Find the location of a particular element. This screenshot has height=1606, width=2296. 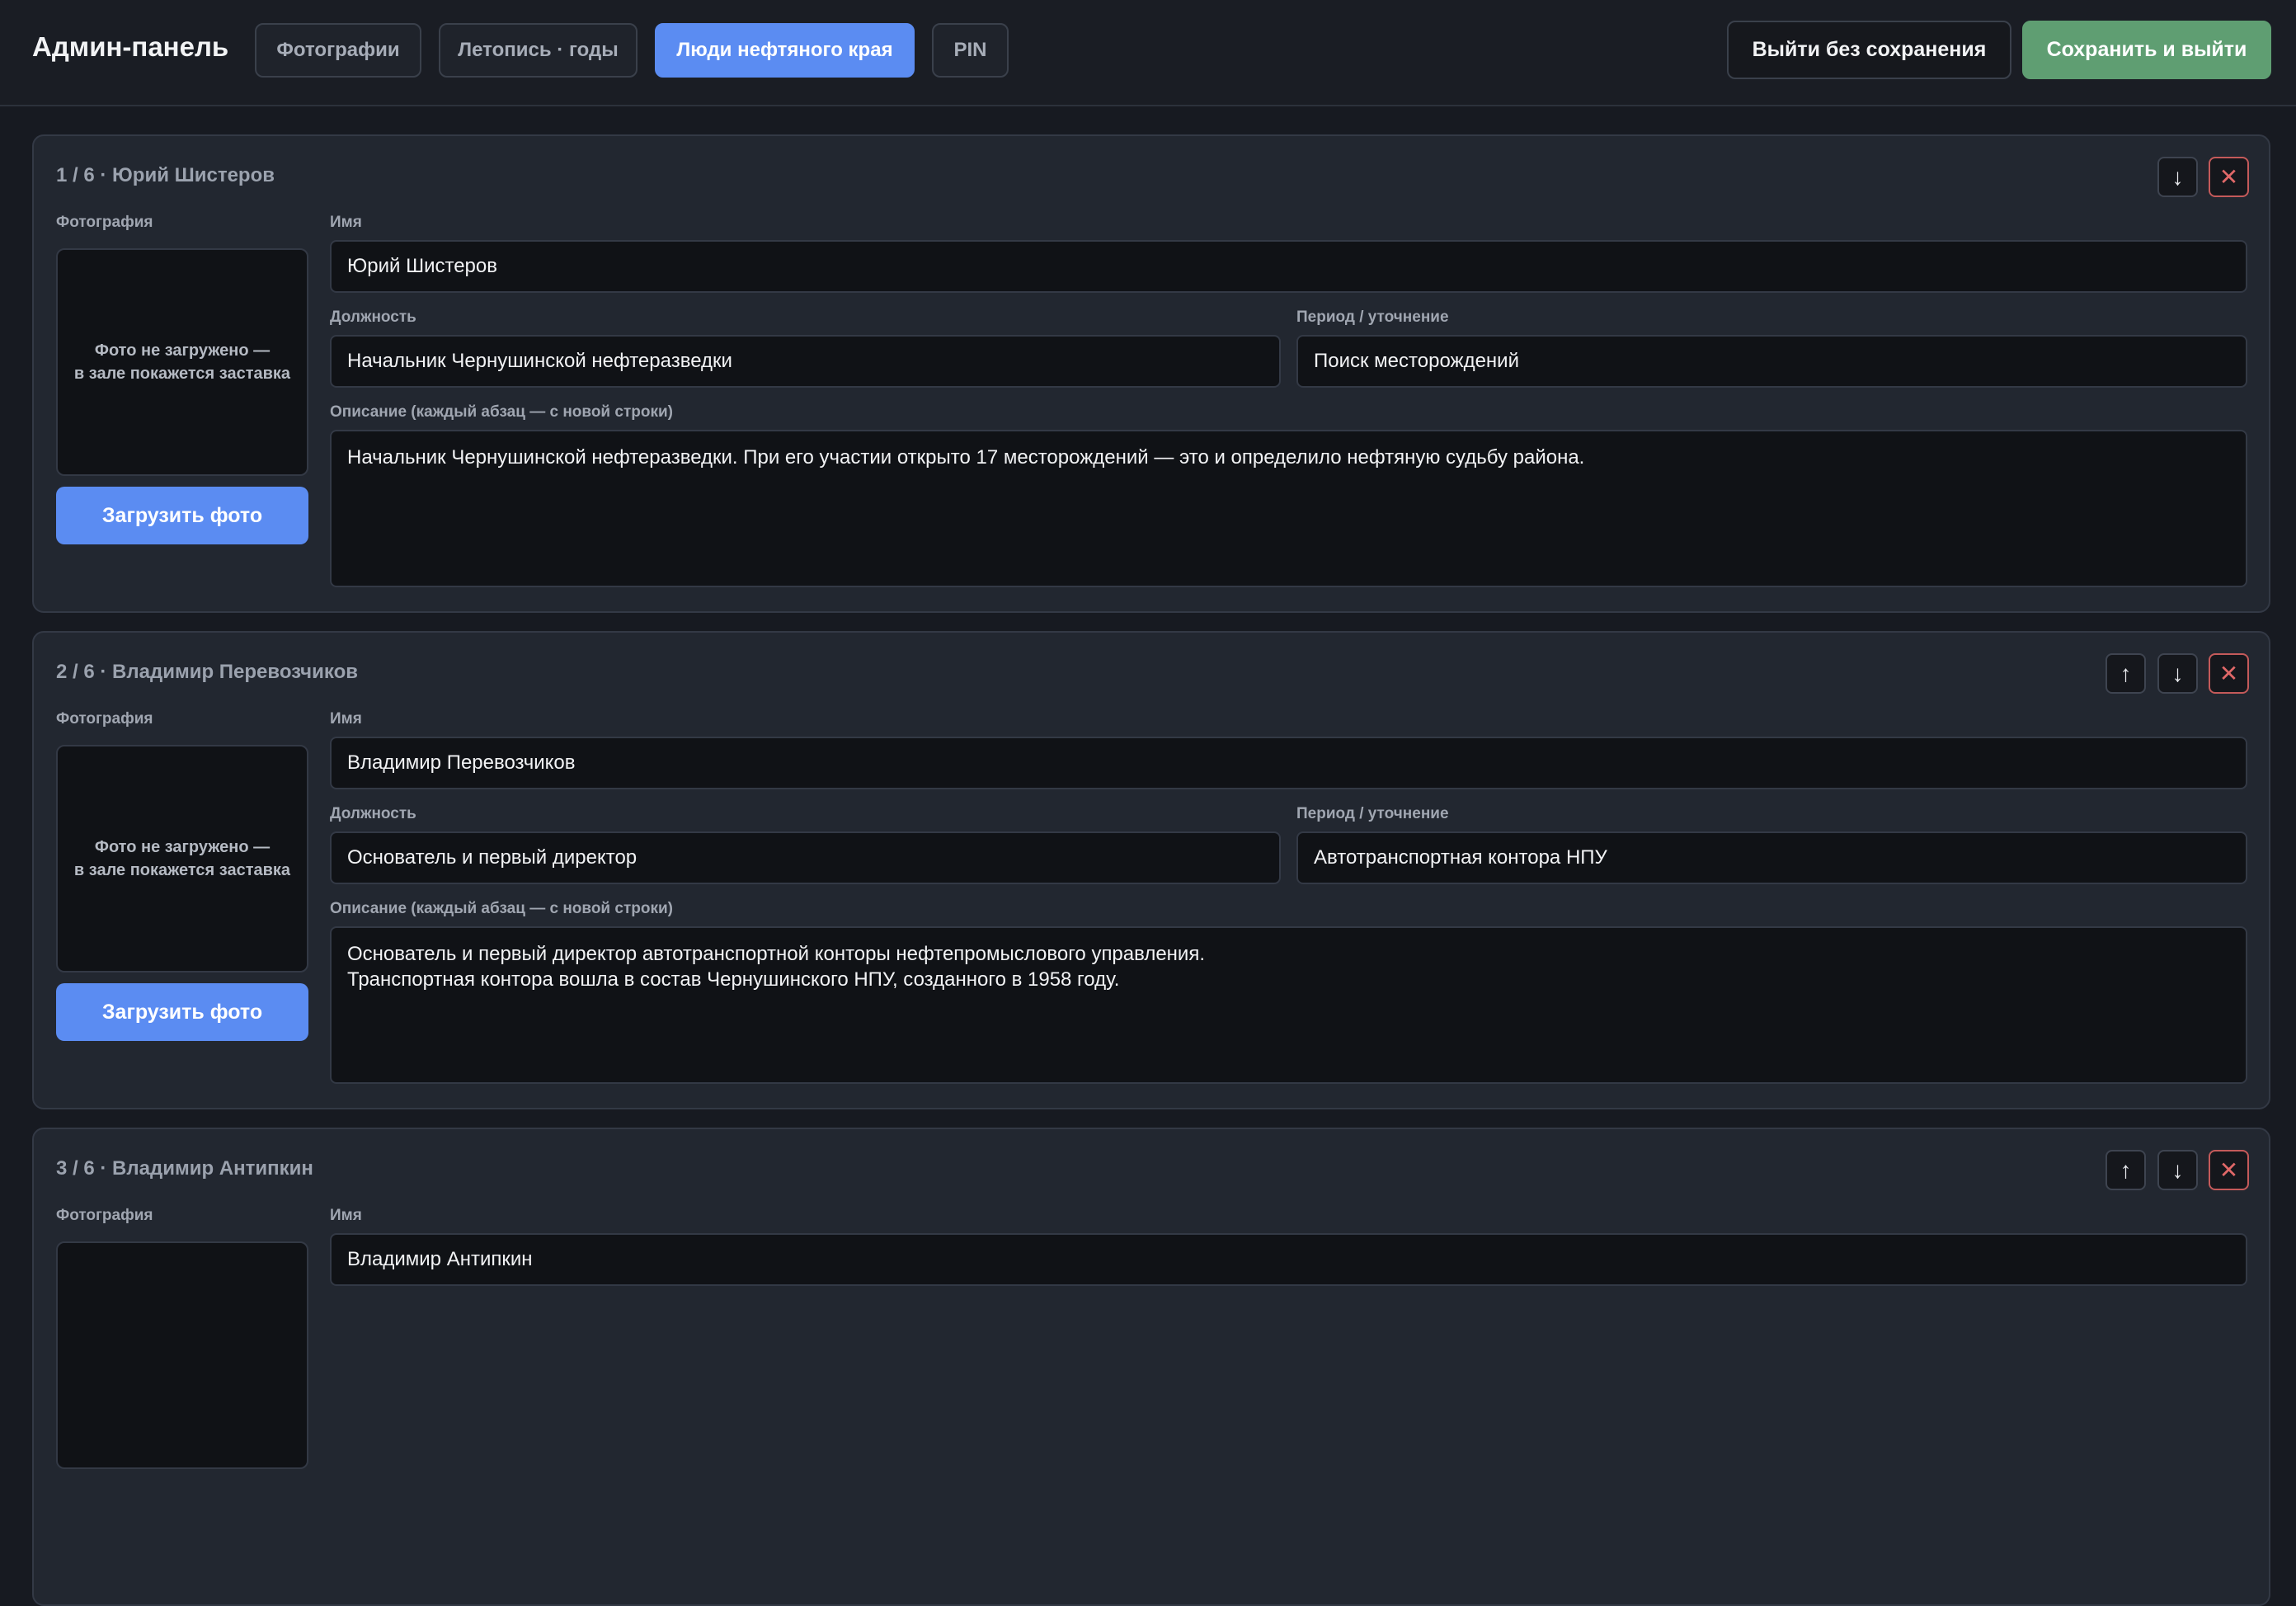

name-field: Юрий Шистеров is located at coordinates (1288, 266).